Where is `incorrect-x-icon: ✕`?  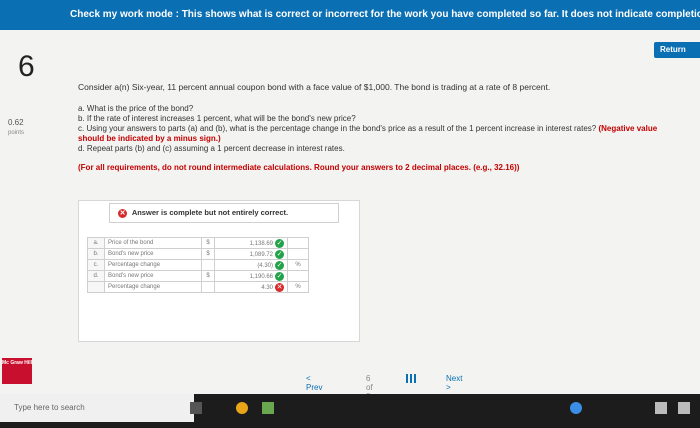 incorrect-x-icon: ✕ is located at coordinates (279, 287).